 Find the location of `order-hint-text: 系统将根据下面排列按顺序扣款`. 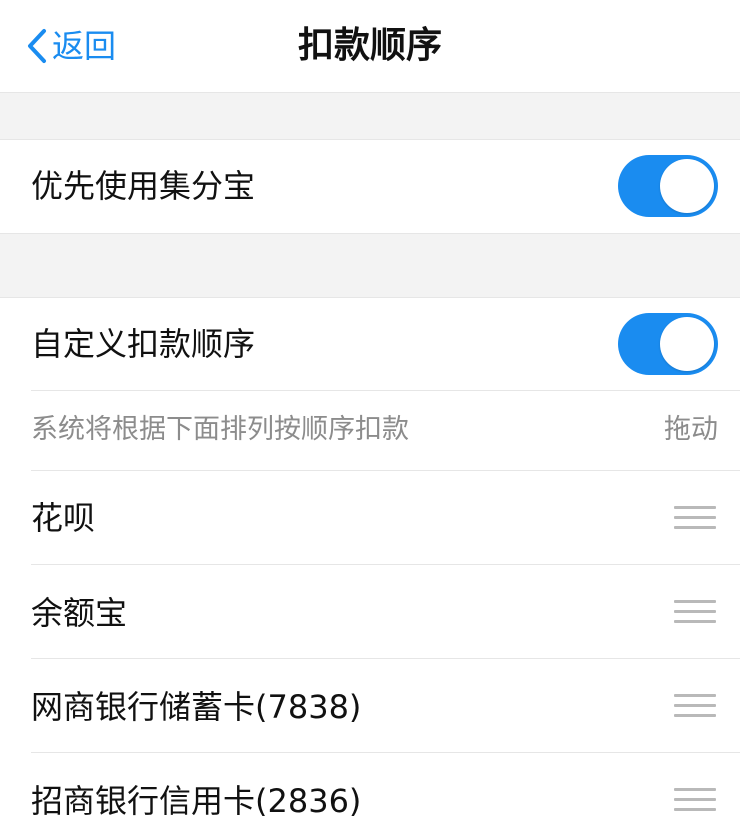

order-hint-text: 系统将根据下面排列按顺序扣款 is located at coordinates (220, 429).